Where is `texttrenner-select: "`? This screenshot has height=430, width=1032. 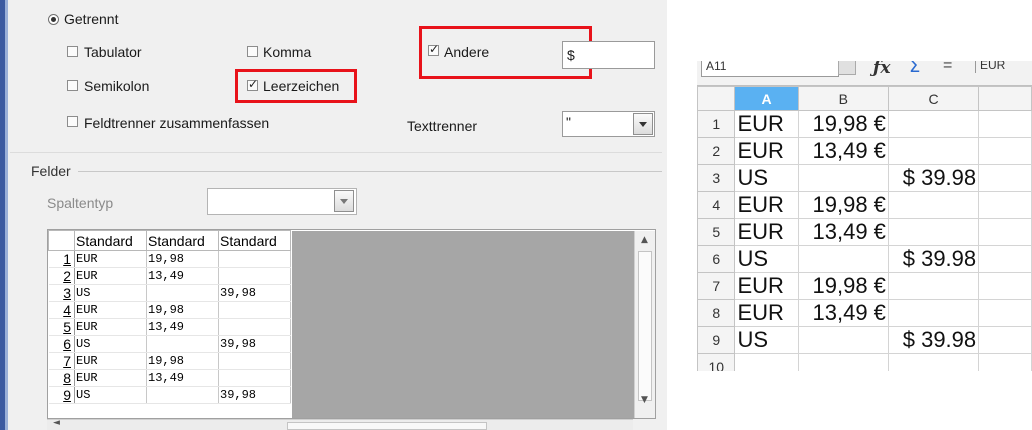
texttrenner-select: " is located at coordinates (608, 124).